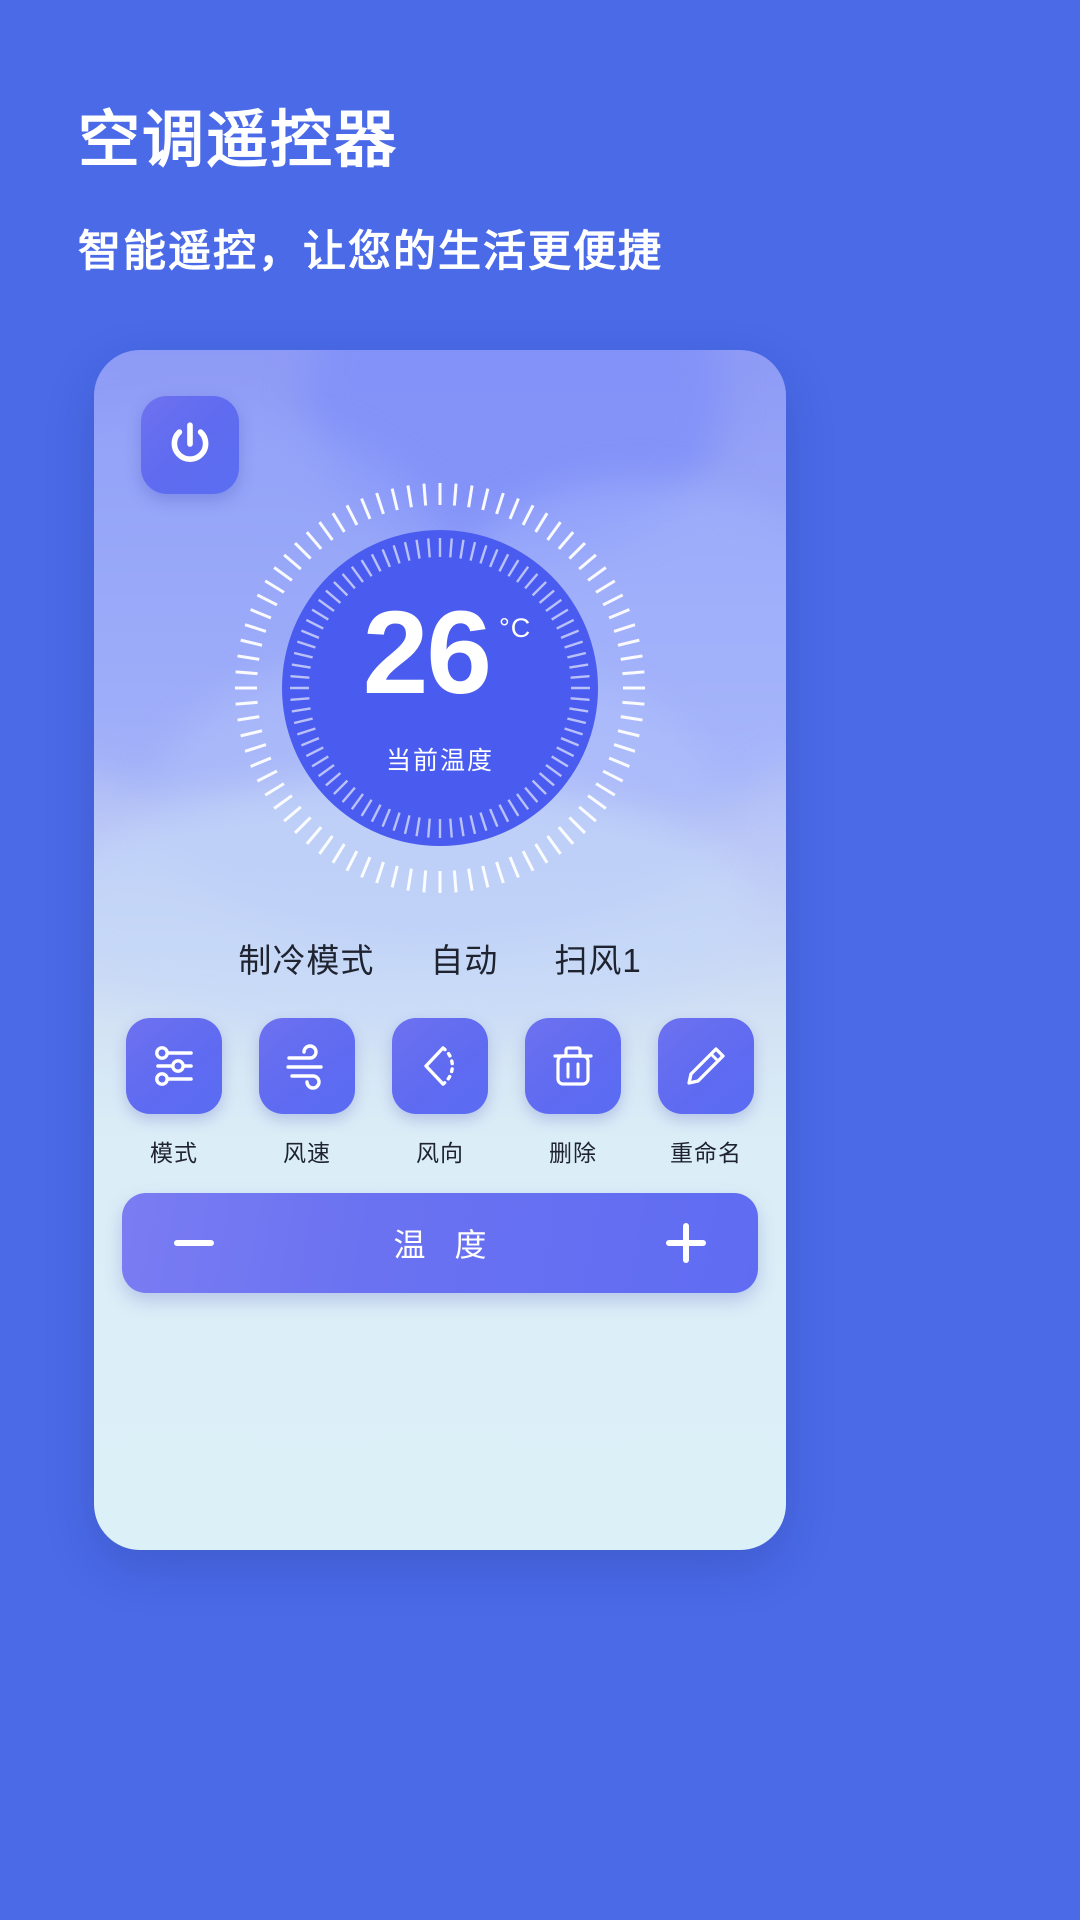 Image resolution: width=1080 pixels, height=1920 pixels. Describe the element at coordinates (706, 1153) in the screenshot. I see `action-rename-label: 重命名` at that location.